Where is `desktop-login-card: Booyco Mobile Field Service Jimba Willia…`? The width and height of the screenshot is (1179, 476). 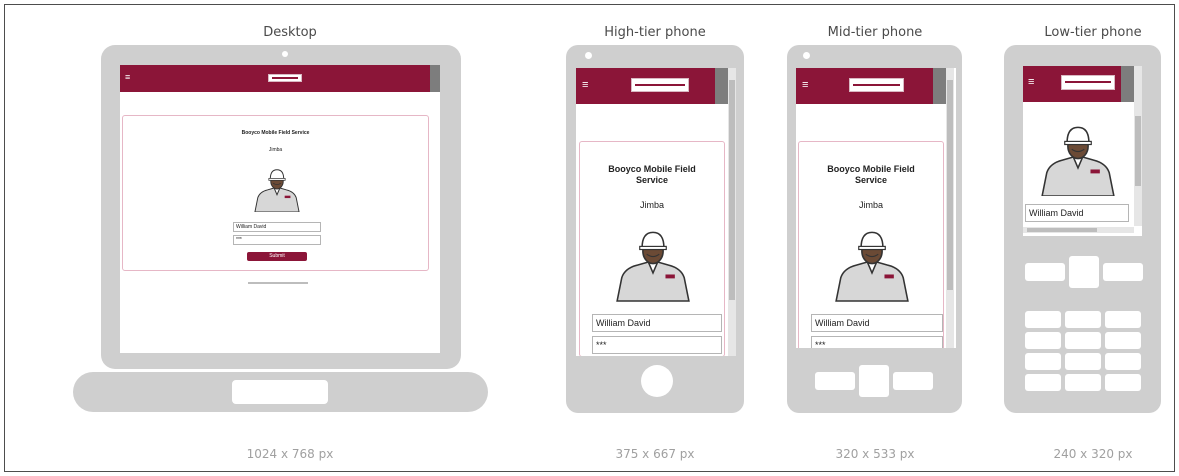
desktop-login-card: Booyco Mobile Field Service Jimba Willia… is located at coordinates (275, 193).